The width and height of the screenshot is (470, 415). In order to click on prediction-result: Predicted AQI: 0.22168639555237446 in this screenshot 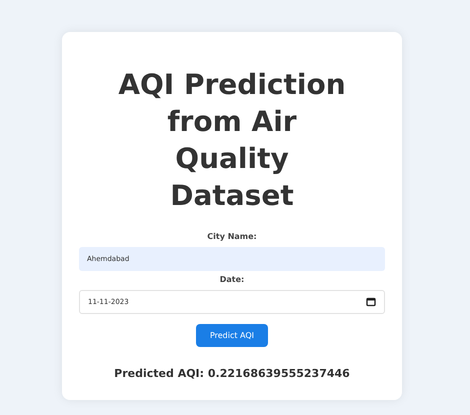, I will do `click(232, 373)`.